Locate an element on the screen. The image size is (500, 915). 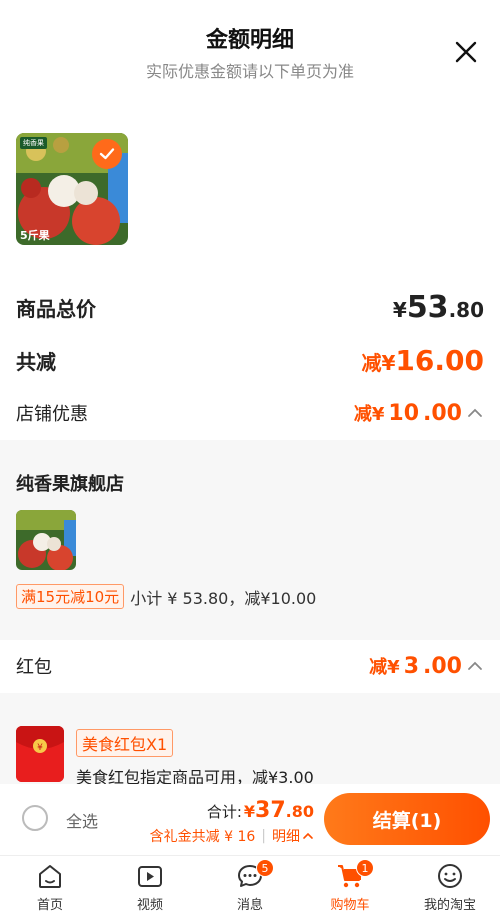
sum-line: 合计: ¥37.80 is located at coordinates (260, 810).